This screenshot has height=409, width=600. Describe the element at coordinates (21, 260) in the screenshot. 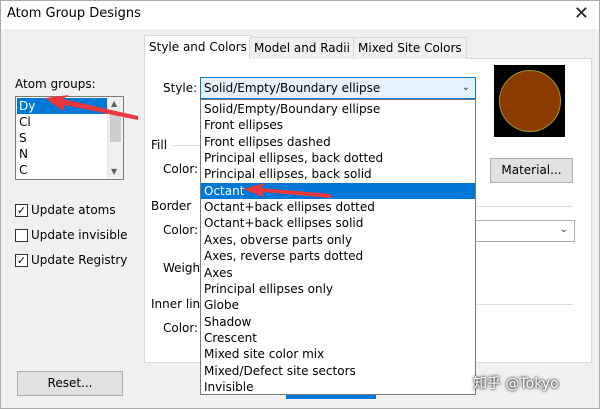

I see `update-registry-checkbox: ✓` at that location.